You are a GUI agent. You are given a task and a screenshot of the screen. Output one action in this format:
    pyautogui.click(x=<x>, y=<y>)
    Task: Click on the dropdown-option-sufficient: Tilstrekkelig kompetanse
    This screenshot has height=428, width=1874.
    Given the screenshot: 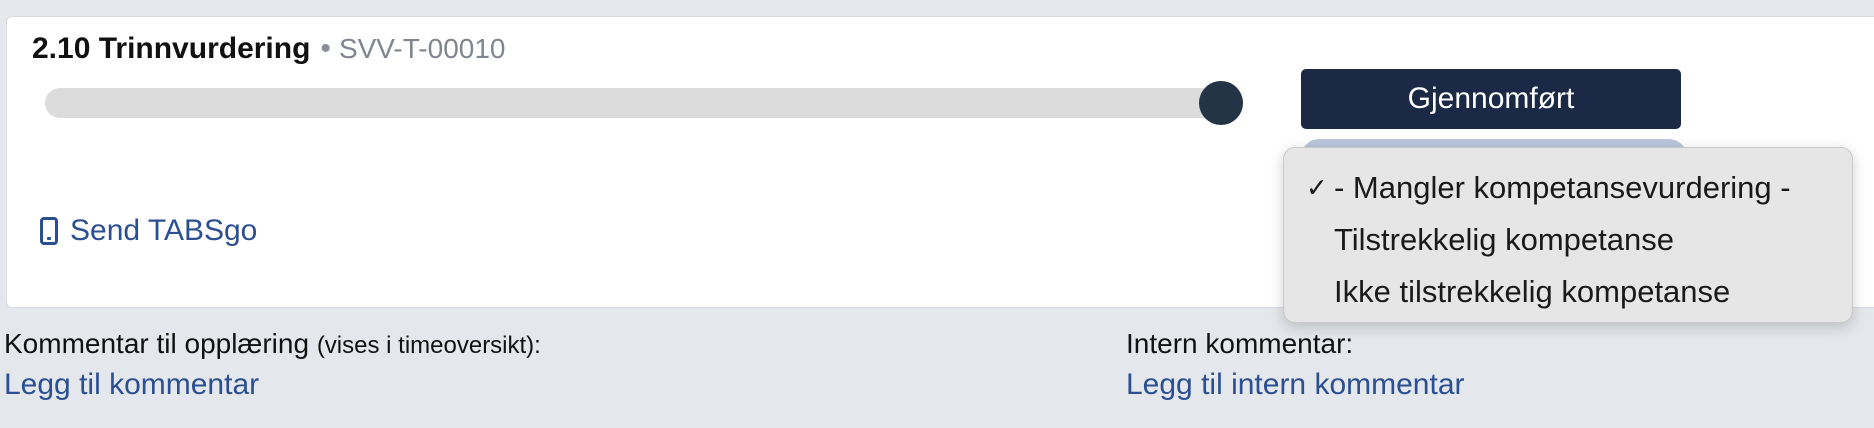 What is the action you would take?
    pyautogui.click(x=1568, y=240)
    